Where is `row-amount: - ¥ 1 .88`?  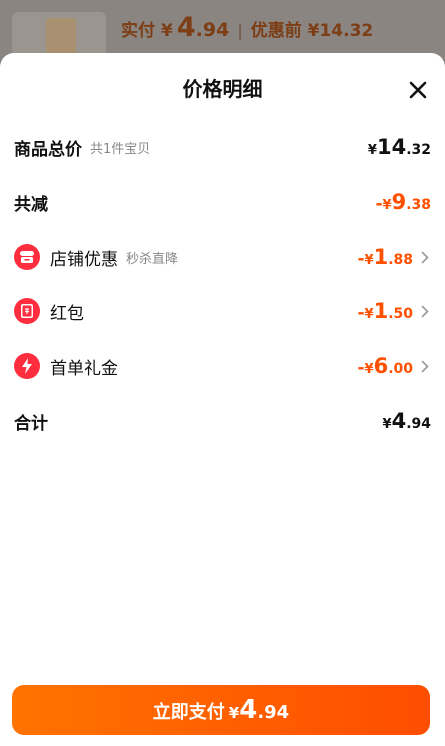 row-amount: - ¥ 1 .88 is located at coordinates (385, 257).